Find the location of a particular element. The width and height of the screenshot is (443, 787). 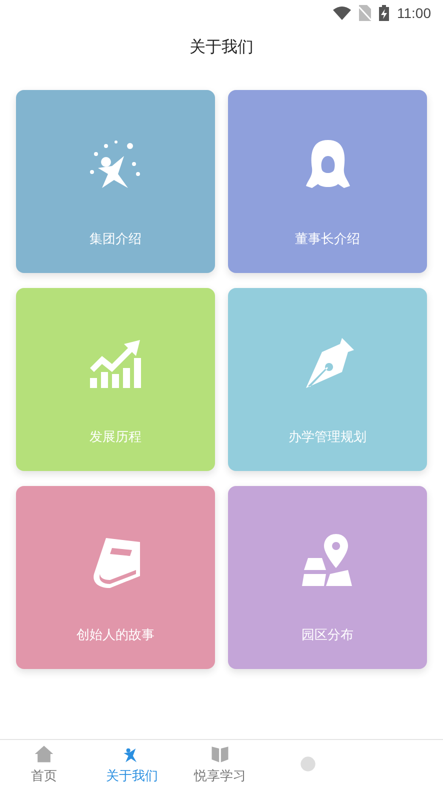

menu-card: 集团介绍 is located at coordinates (115, 181).